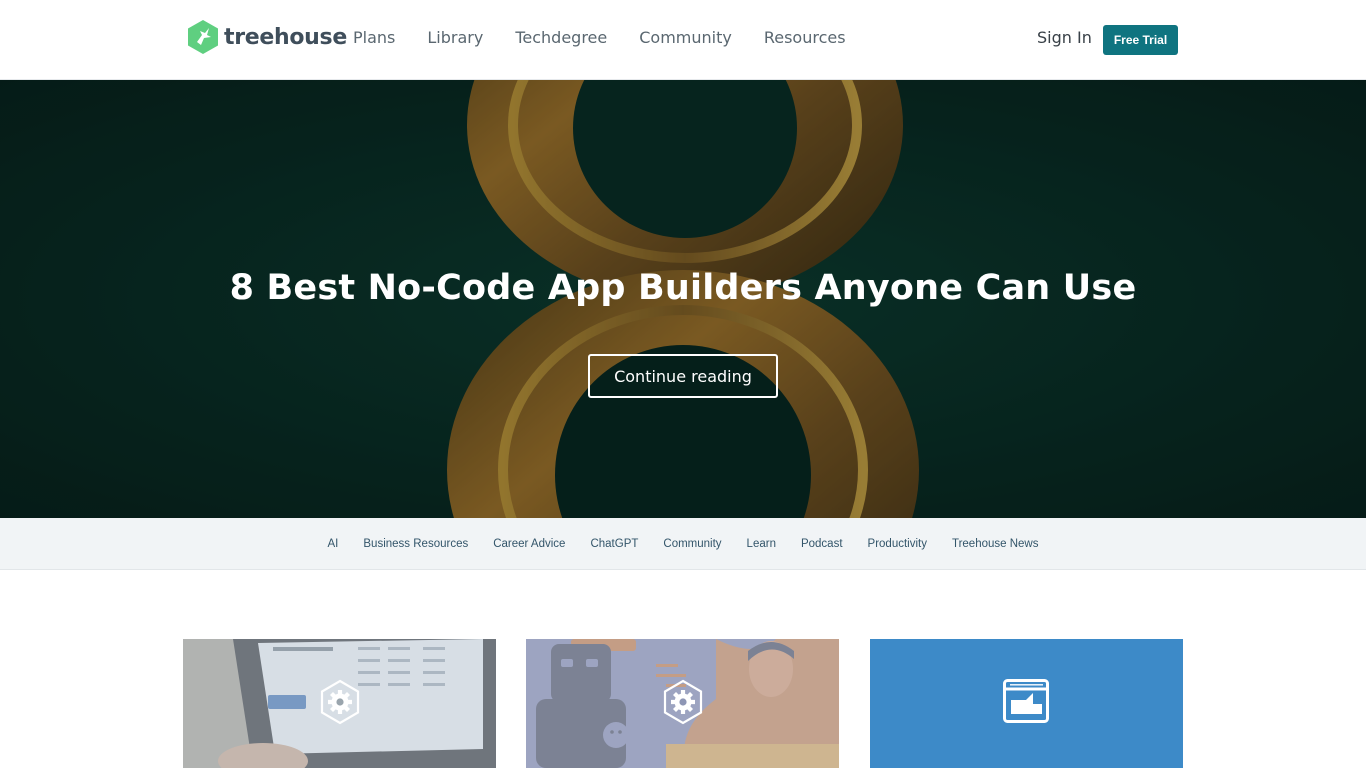 The width and height of the screenshot is (1366, 768). I want to click on article-icon, so click(1026, 701).